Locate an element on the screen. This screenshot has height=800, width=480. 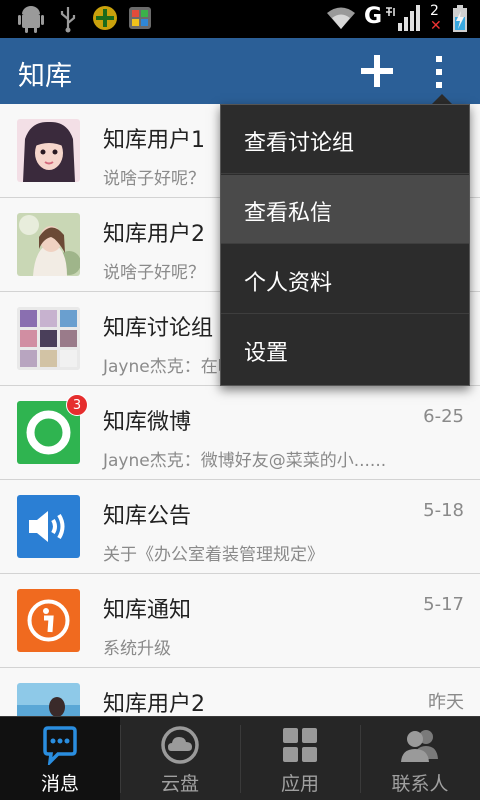
group-avatar is located at coordinates (48, 338).